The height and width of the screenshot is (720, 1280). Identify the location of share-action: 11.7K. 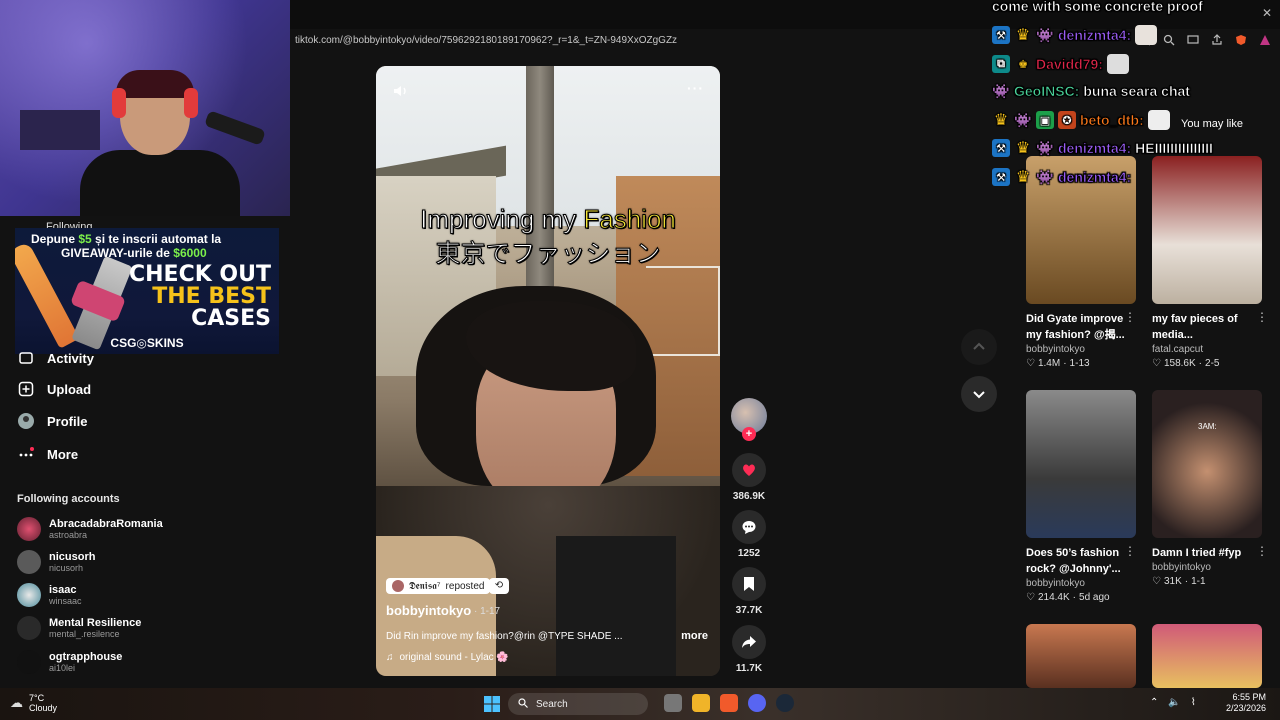
(749, 649).